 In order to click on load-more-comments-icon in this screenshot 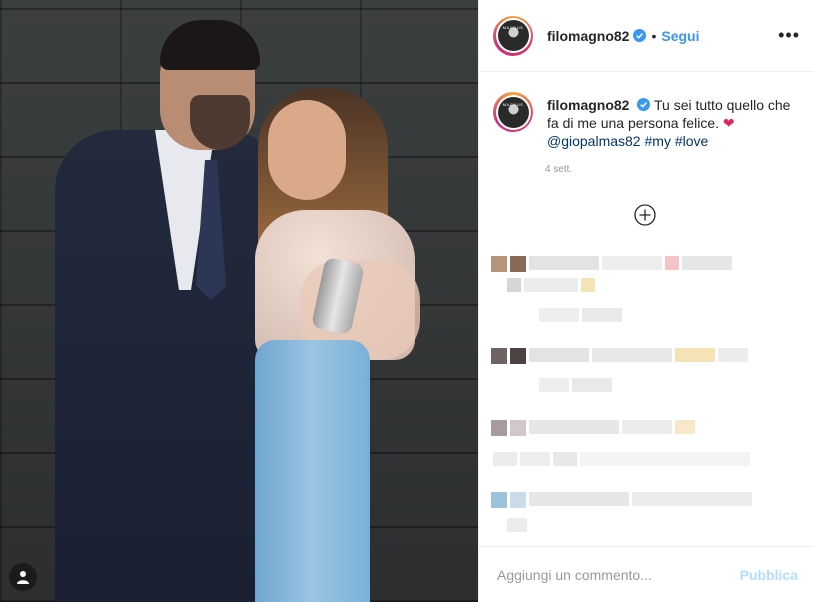, I will do `click(645, 215)`.